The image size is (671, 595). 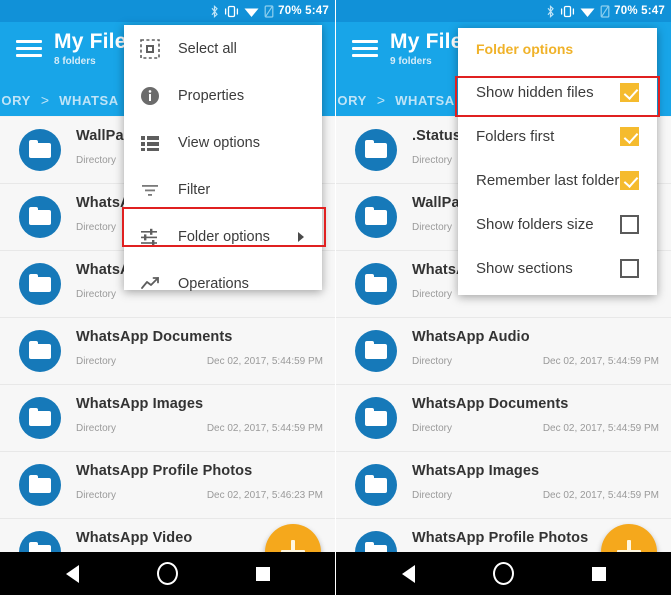 I want to click on checkbox-item-show-hidden-files: Show hidden files, so click(x=557, y=92).